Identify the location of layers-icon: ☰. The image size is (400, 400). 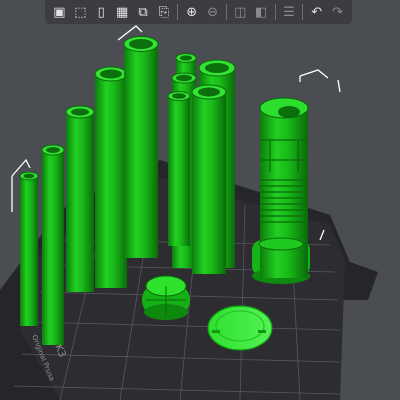
(288, 12).